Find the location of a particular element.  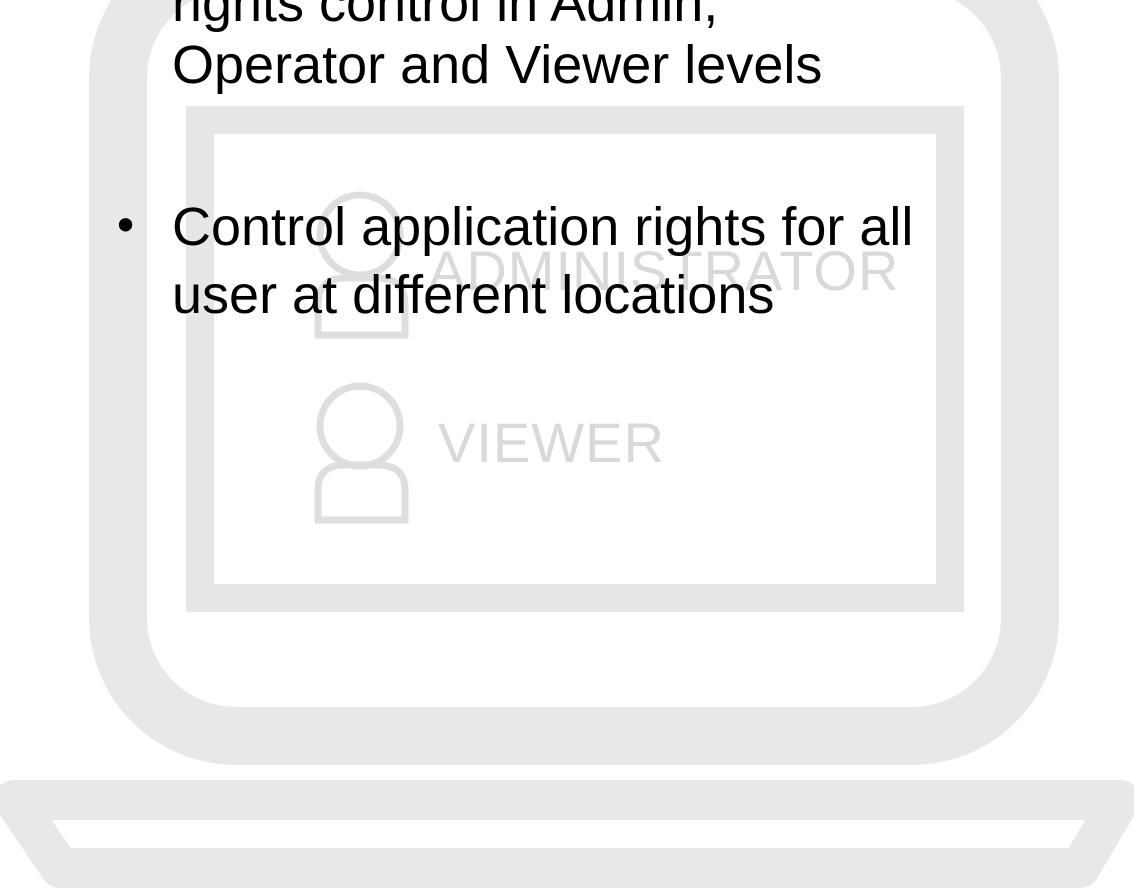

bullet-2-line-2: user at different locations is located at coordinates (473, 295).